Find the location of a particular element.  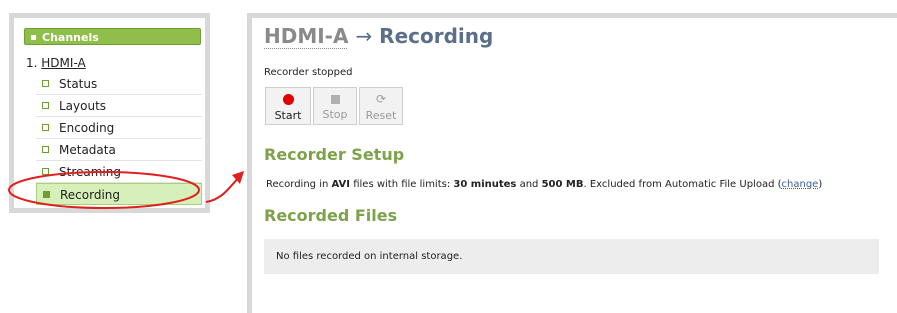

sidebar-item-label: Encoding is located at coordinates (87, 128).